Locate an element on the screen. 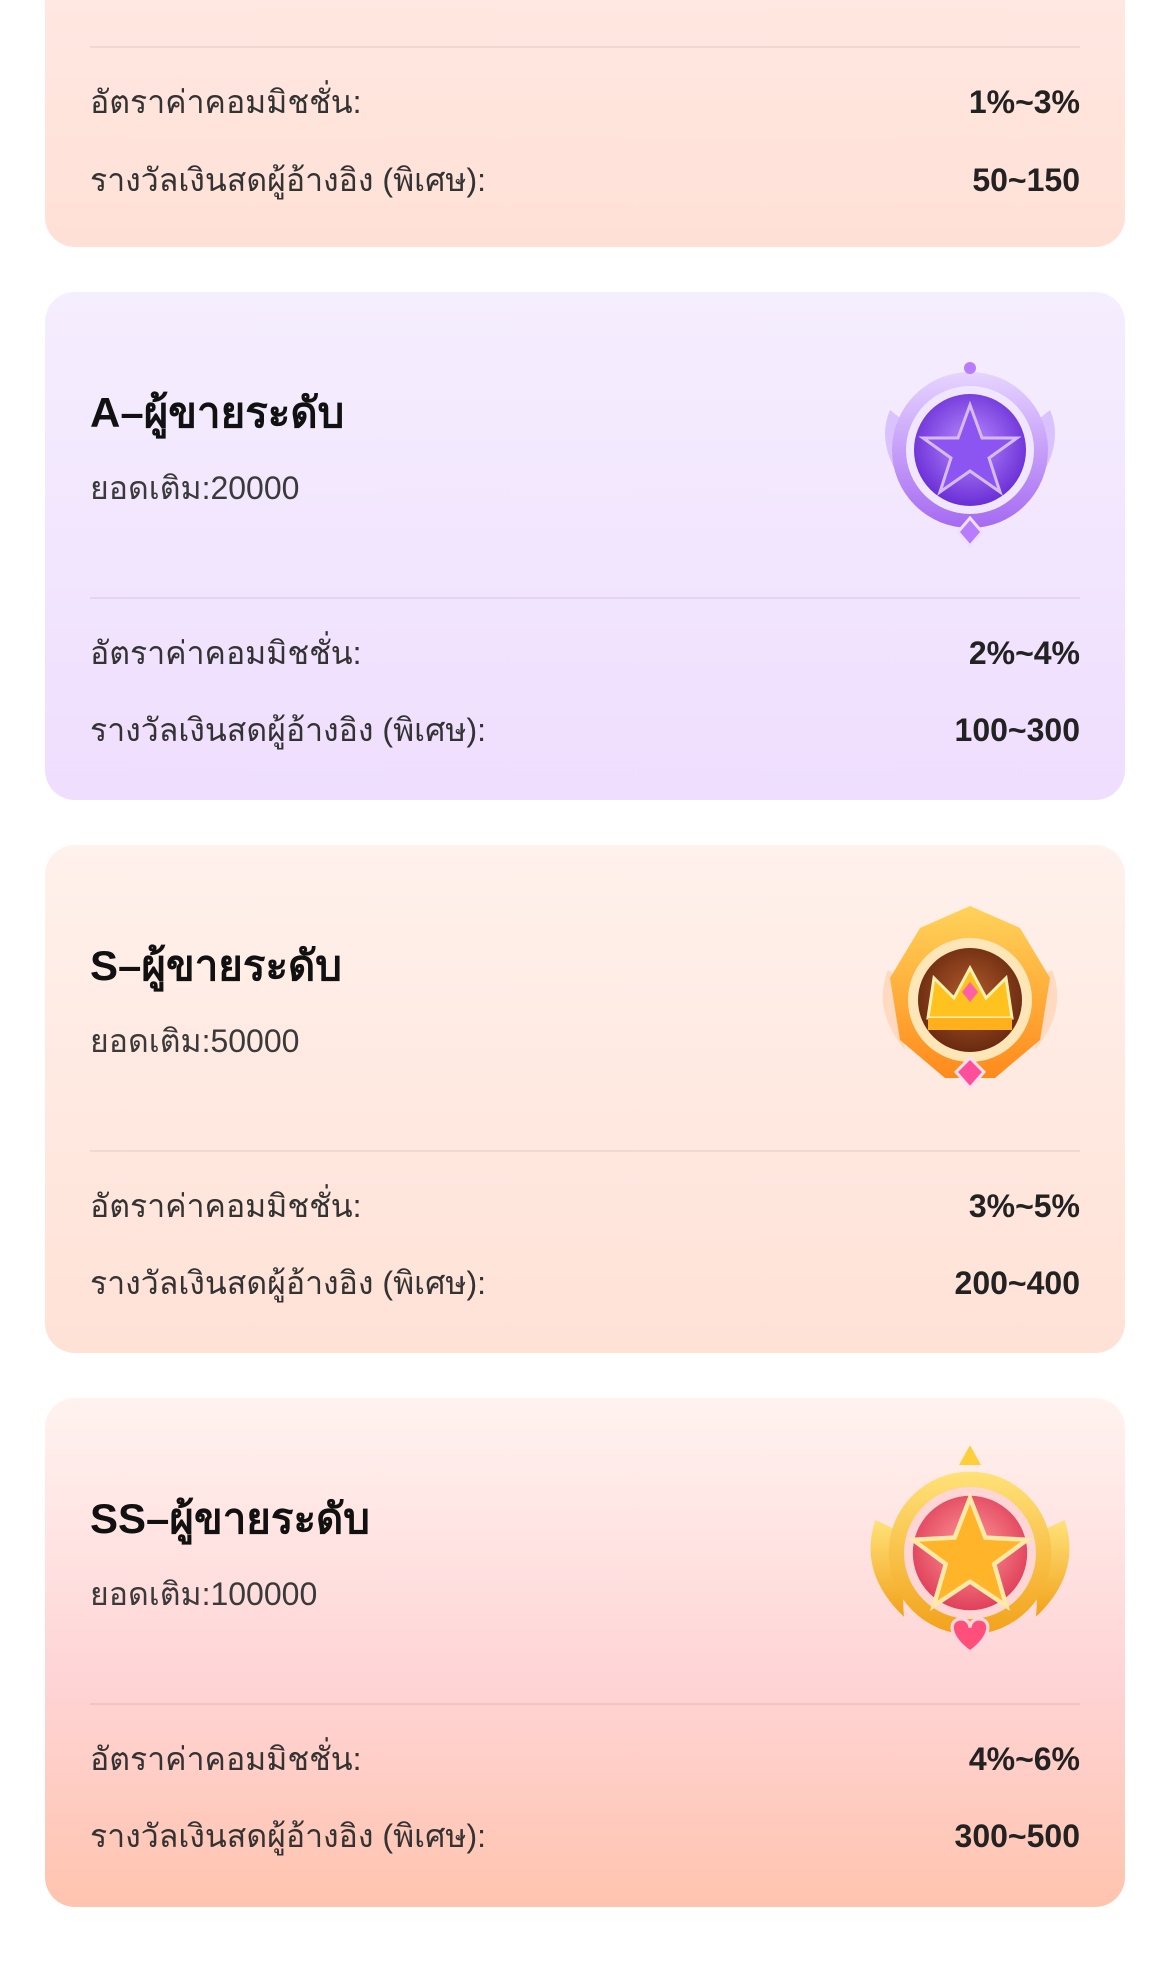 The height and width of the screenshot is (1961, 1170). tier-title: S–ผู้ขายระดับ is located at coordinates (216, 965).